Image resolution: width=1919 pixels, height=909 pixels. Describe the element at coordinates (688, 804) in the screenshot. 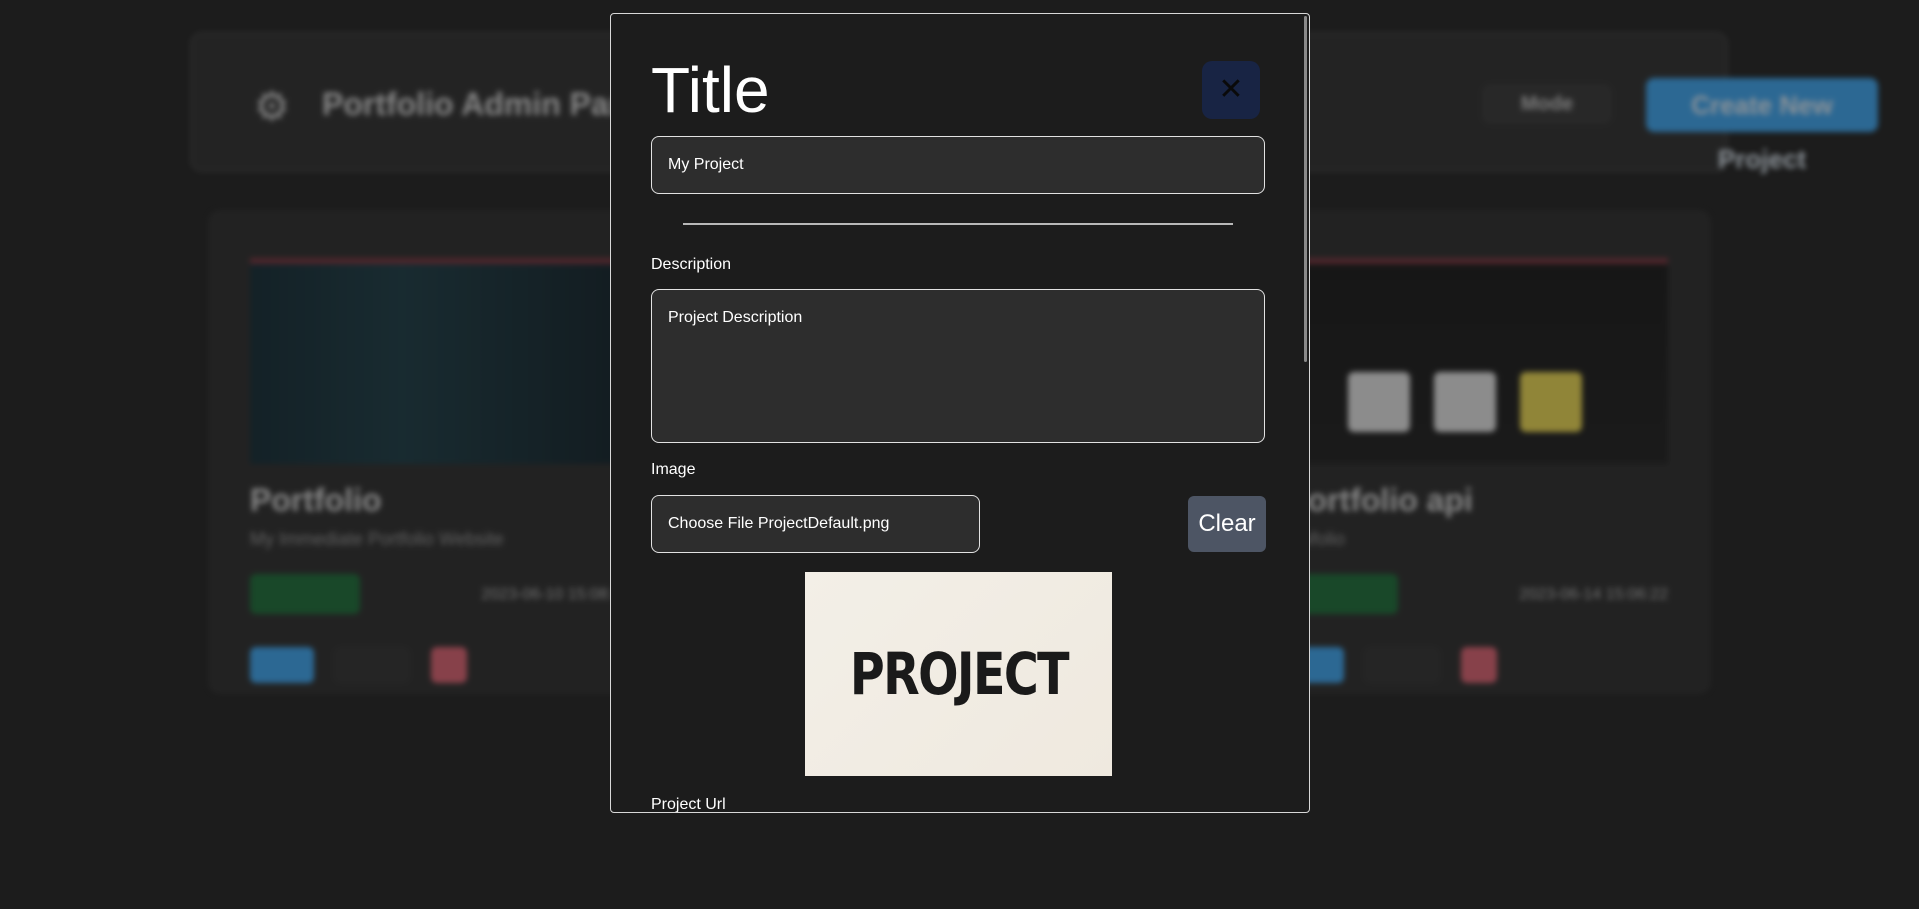

I see `project-url-label: Project Url` at that location.